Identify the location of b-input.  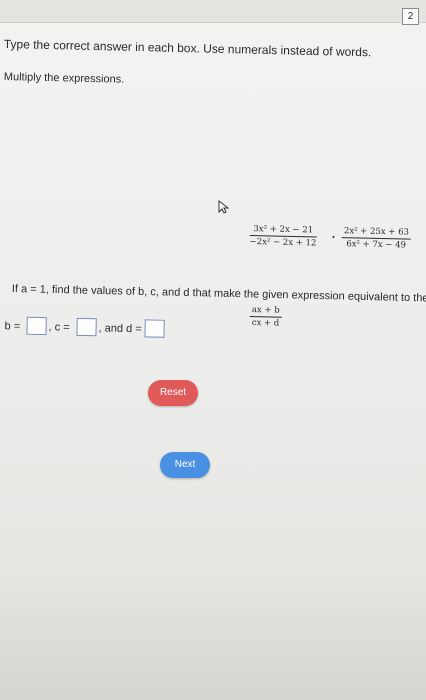
(36, 326).